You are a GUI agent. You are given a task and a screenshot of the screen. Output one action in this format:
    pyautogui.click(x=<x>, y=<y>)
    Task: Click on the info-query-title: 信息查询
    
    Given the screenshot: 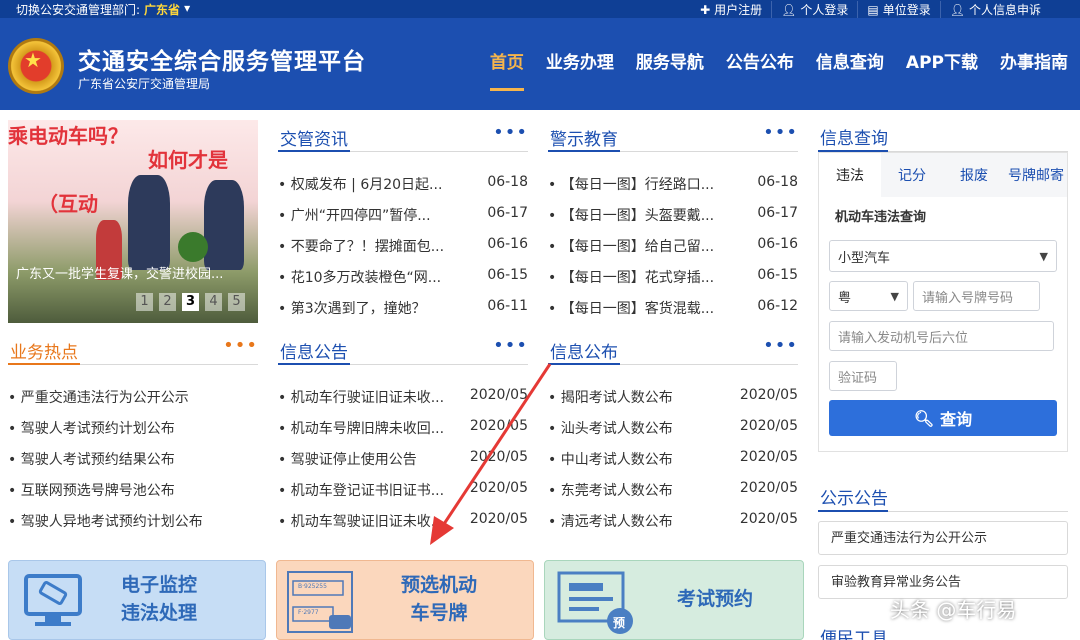 What is the action you would take?
    pyautogui.click(x=854, y=139)
    